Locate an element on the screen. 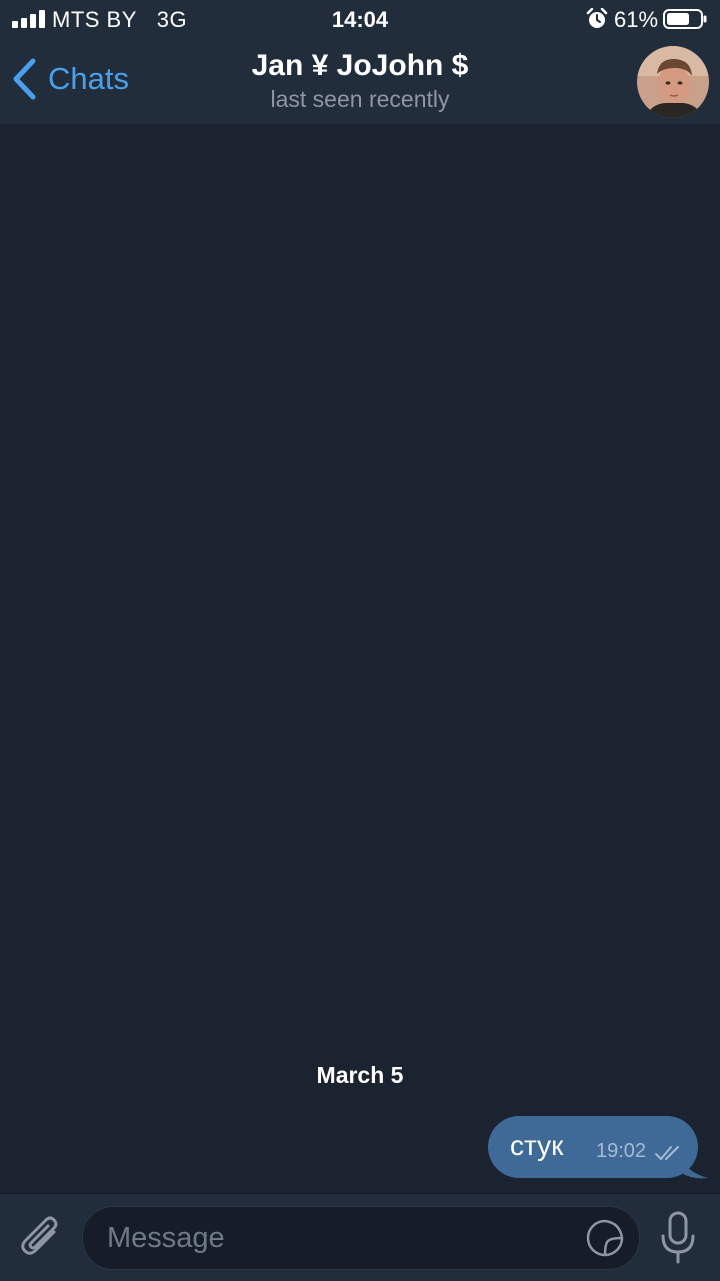 This screenshot has height=1281, width=720. message-time: 19:02 is located at coordinates (621, 1151).